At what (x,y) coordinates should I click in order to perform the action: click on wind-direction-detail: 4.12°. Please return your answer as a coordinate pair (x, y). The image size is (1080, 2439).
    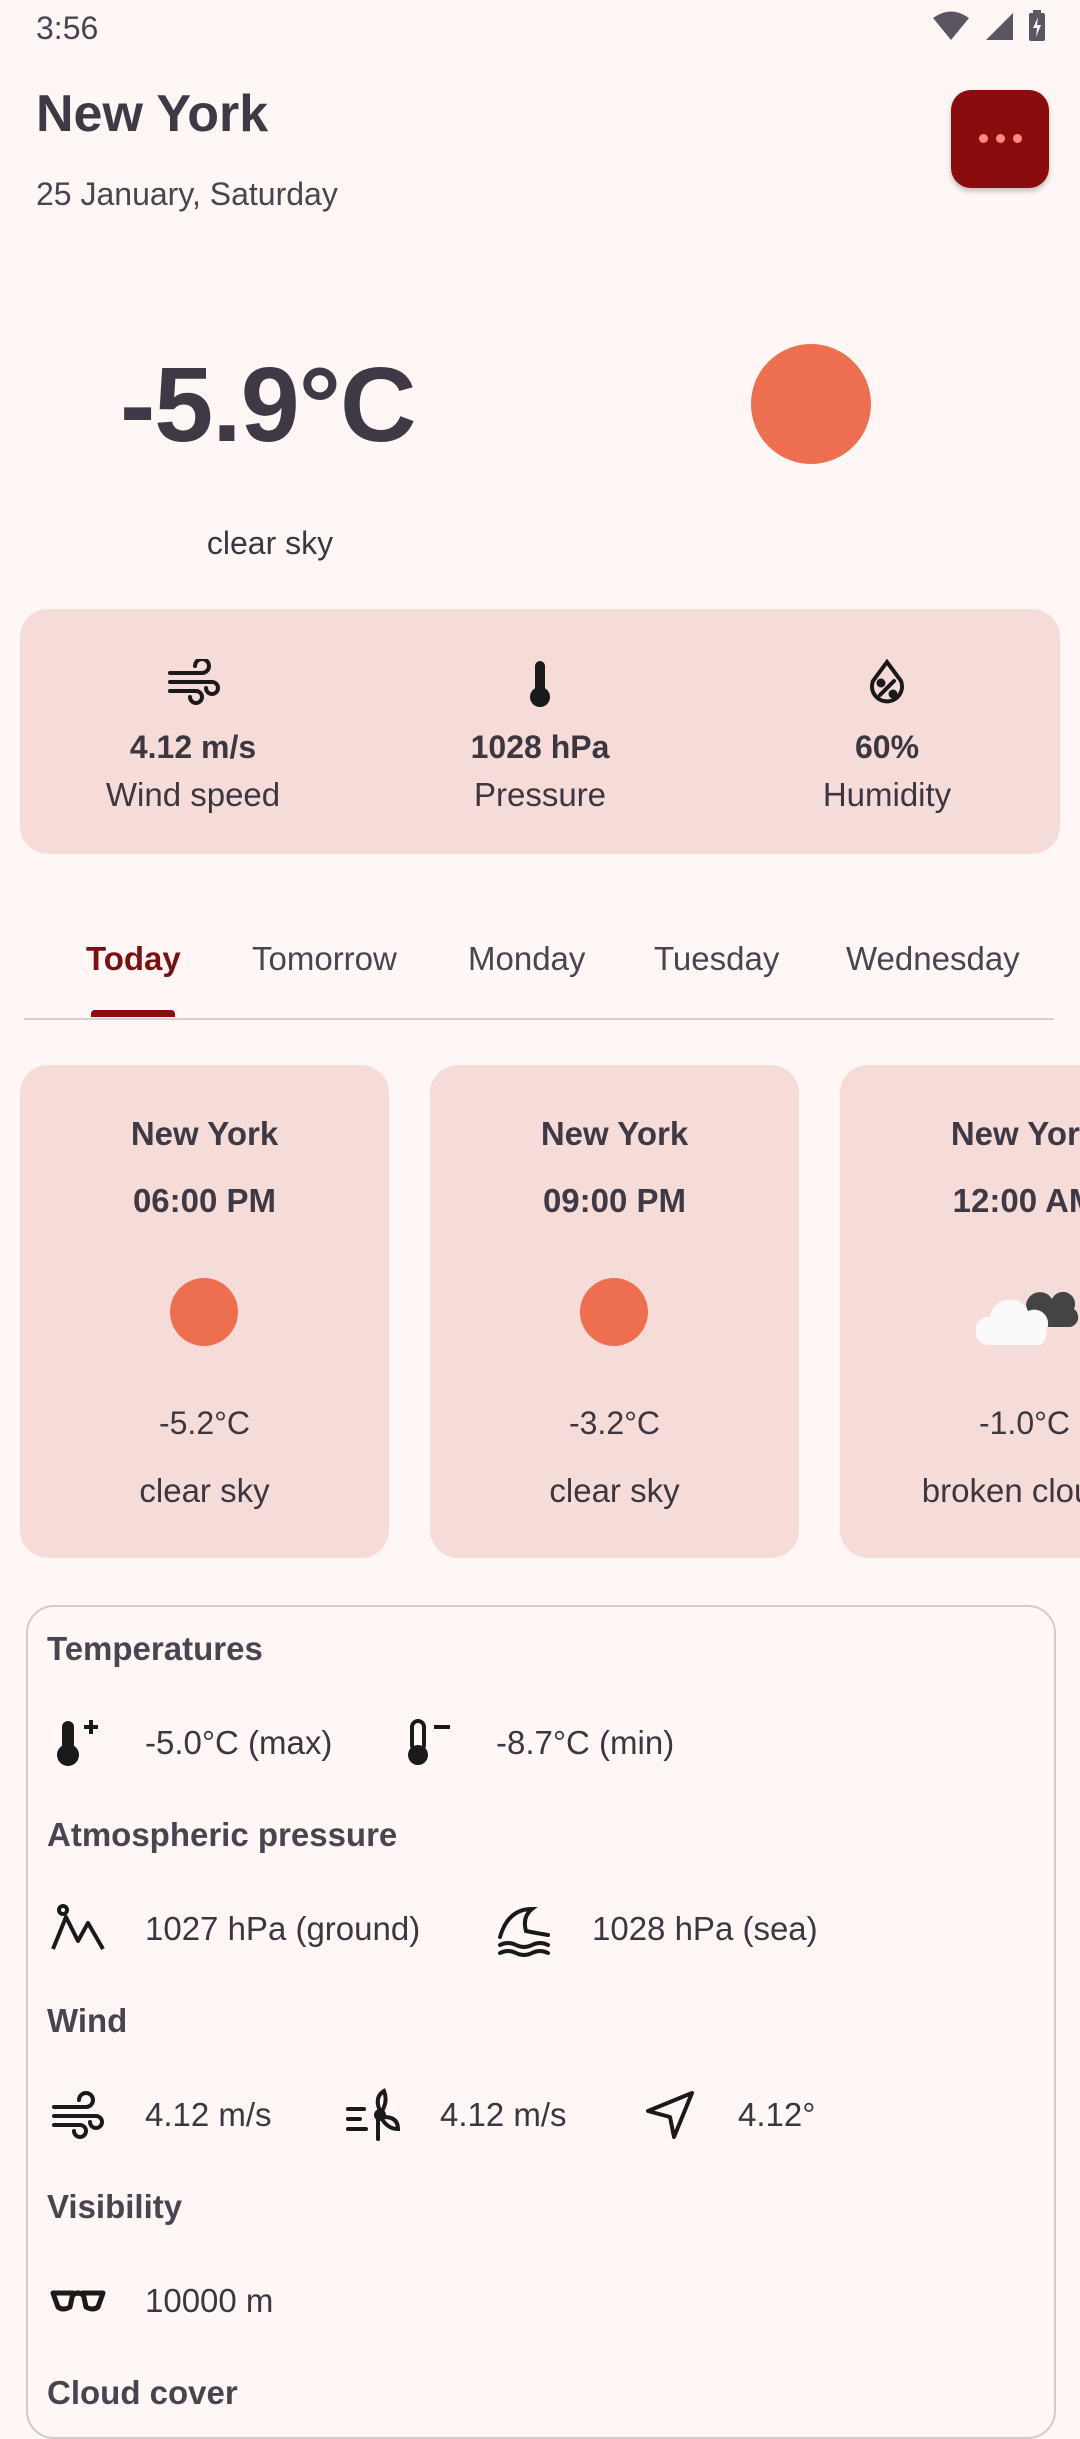
    Looking at the image, I should click on (777, 2114).